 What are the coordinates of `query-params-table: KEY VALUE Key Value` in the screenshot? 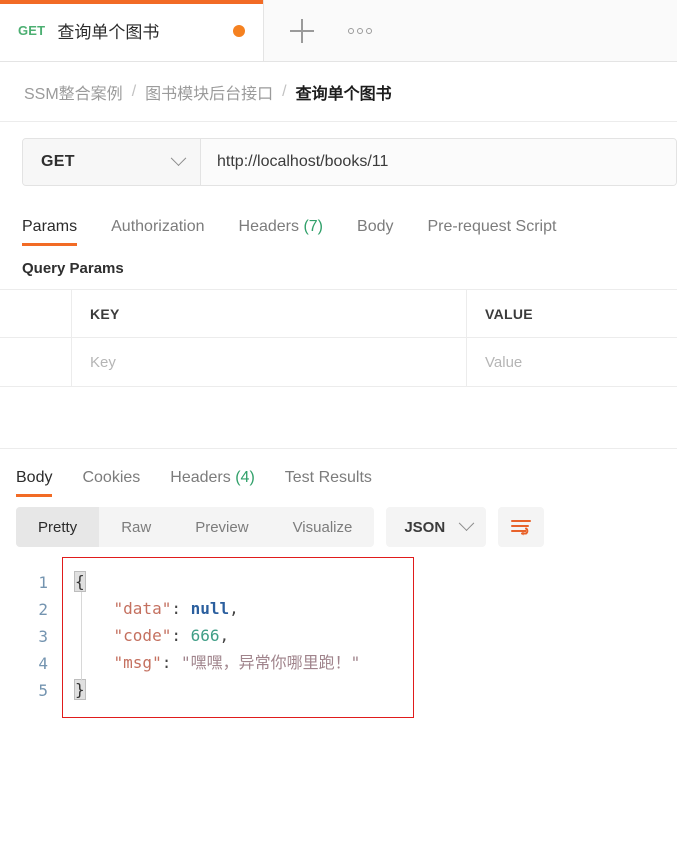 It's located at (338, 338).